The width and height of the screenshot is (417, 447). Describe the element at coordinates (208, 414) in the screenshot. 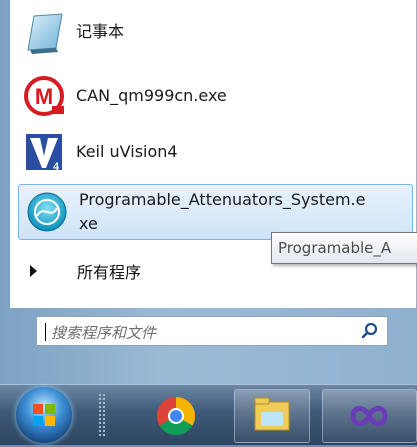

I see `taskbar` at that location.